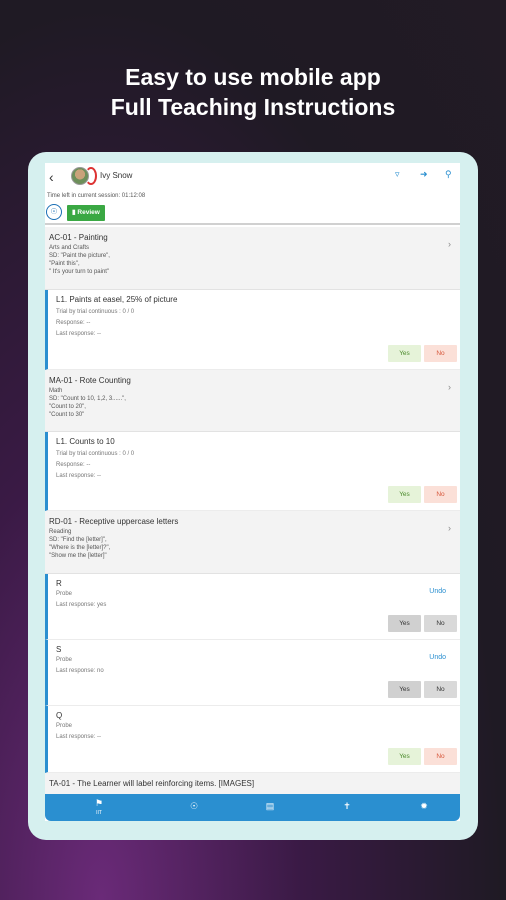  I want to click on program-sd: "Where is the [letter]?",, so click(80, 548).